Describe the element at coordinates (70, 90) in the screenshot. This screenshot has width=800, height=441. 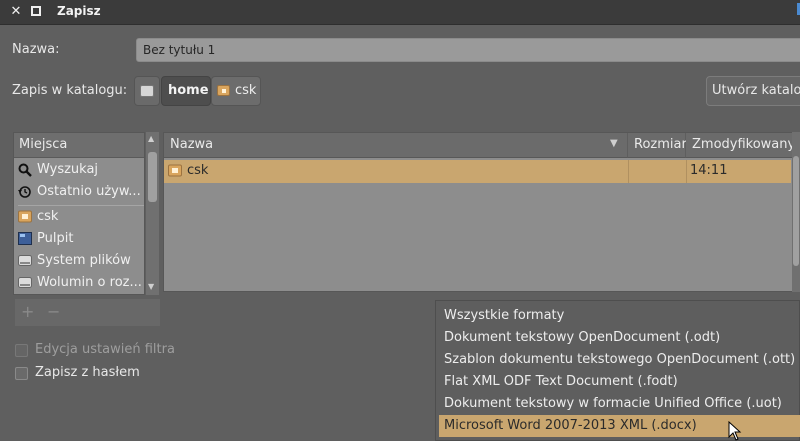
I see `save-in-folder-label: Zapis w katalogu:` at that location.